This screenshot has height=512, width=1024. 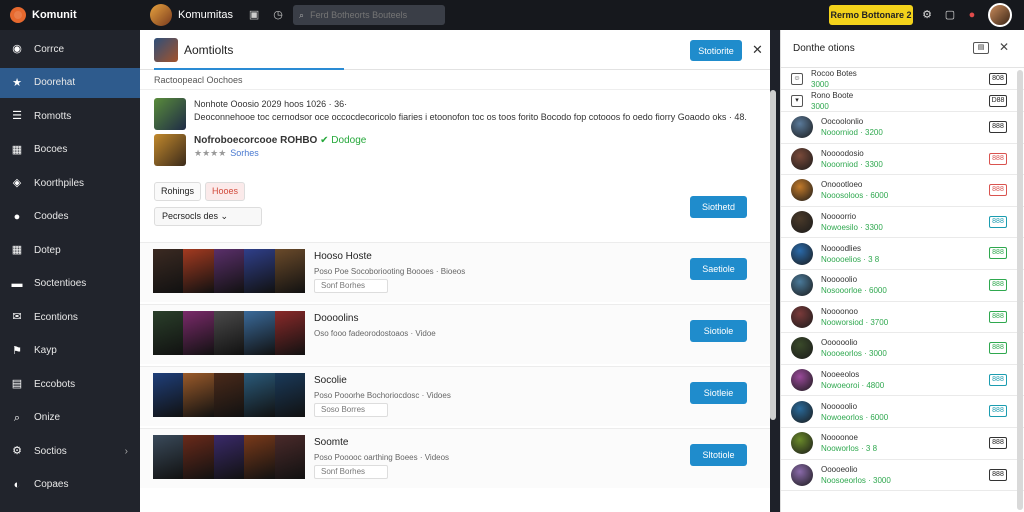 I want to click on settings-icon: ⚙, so click(x=927, y=15).